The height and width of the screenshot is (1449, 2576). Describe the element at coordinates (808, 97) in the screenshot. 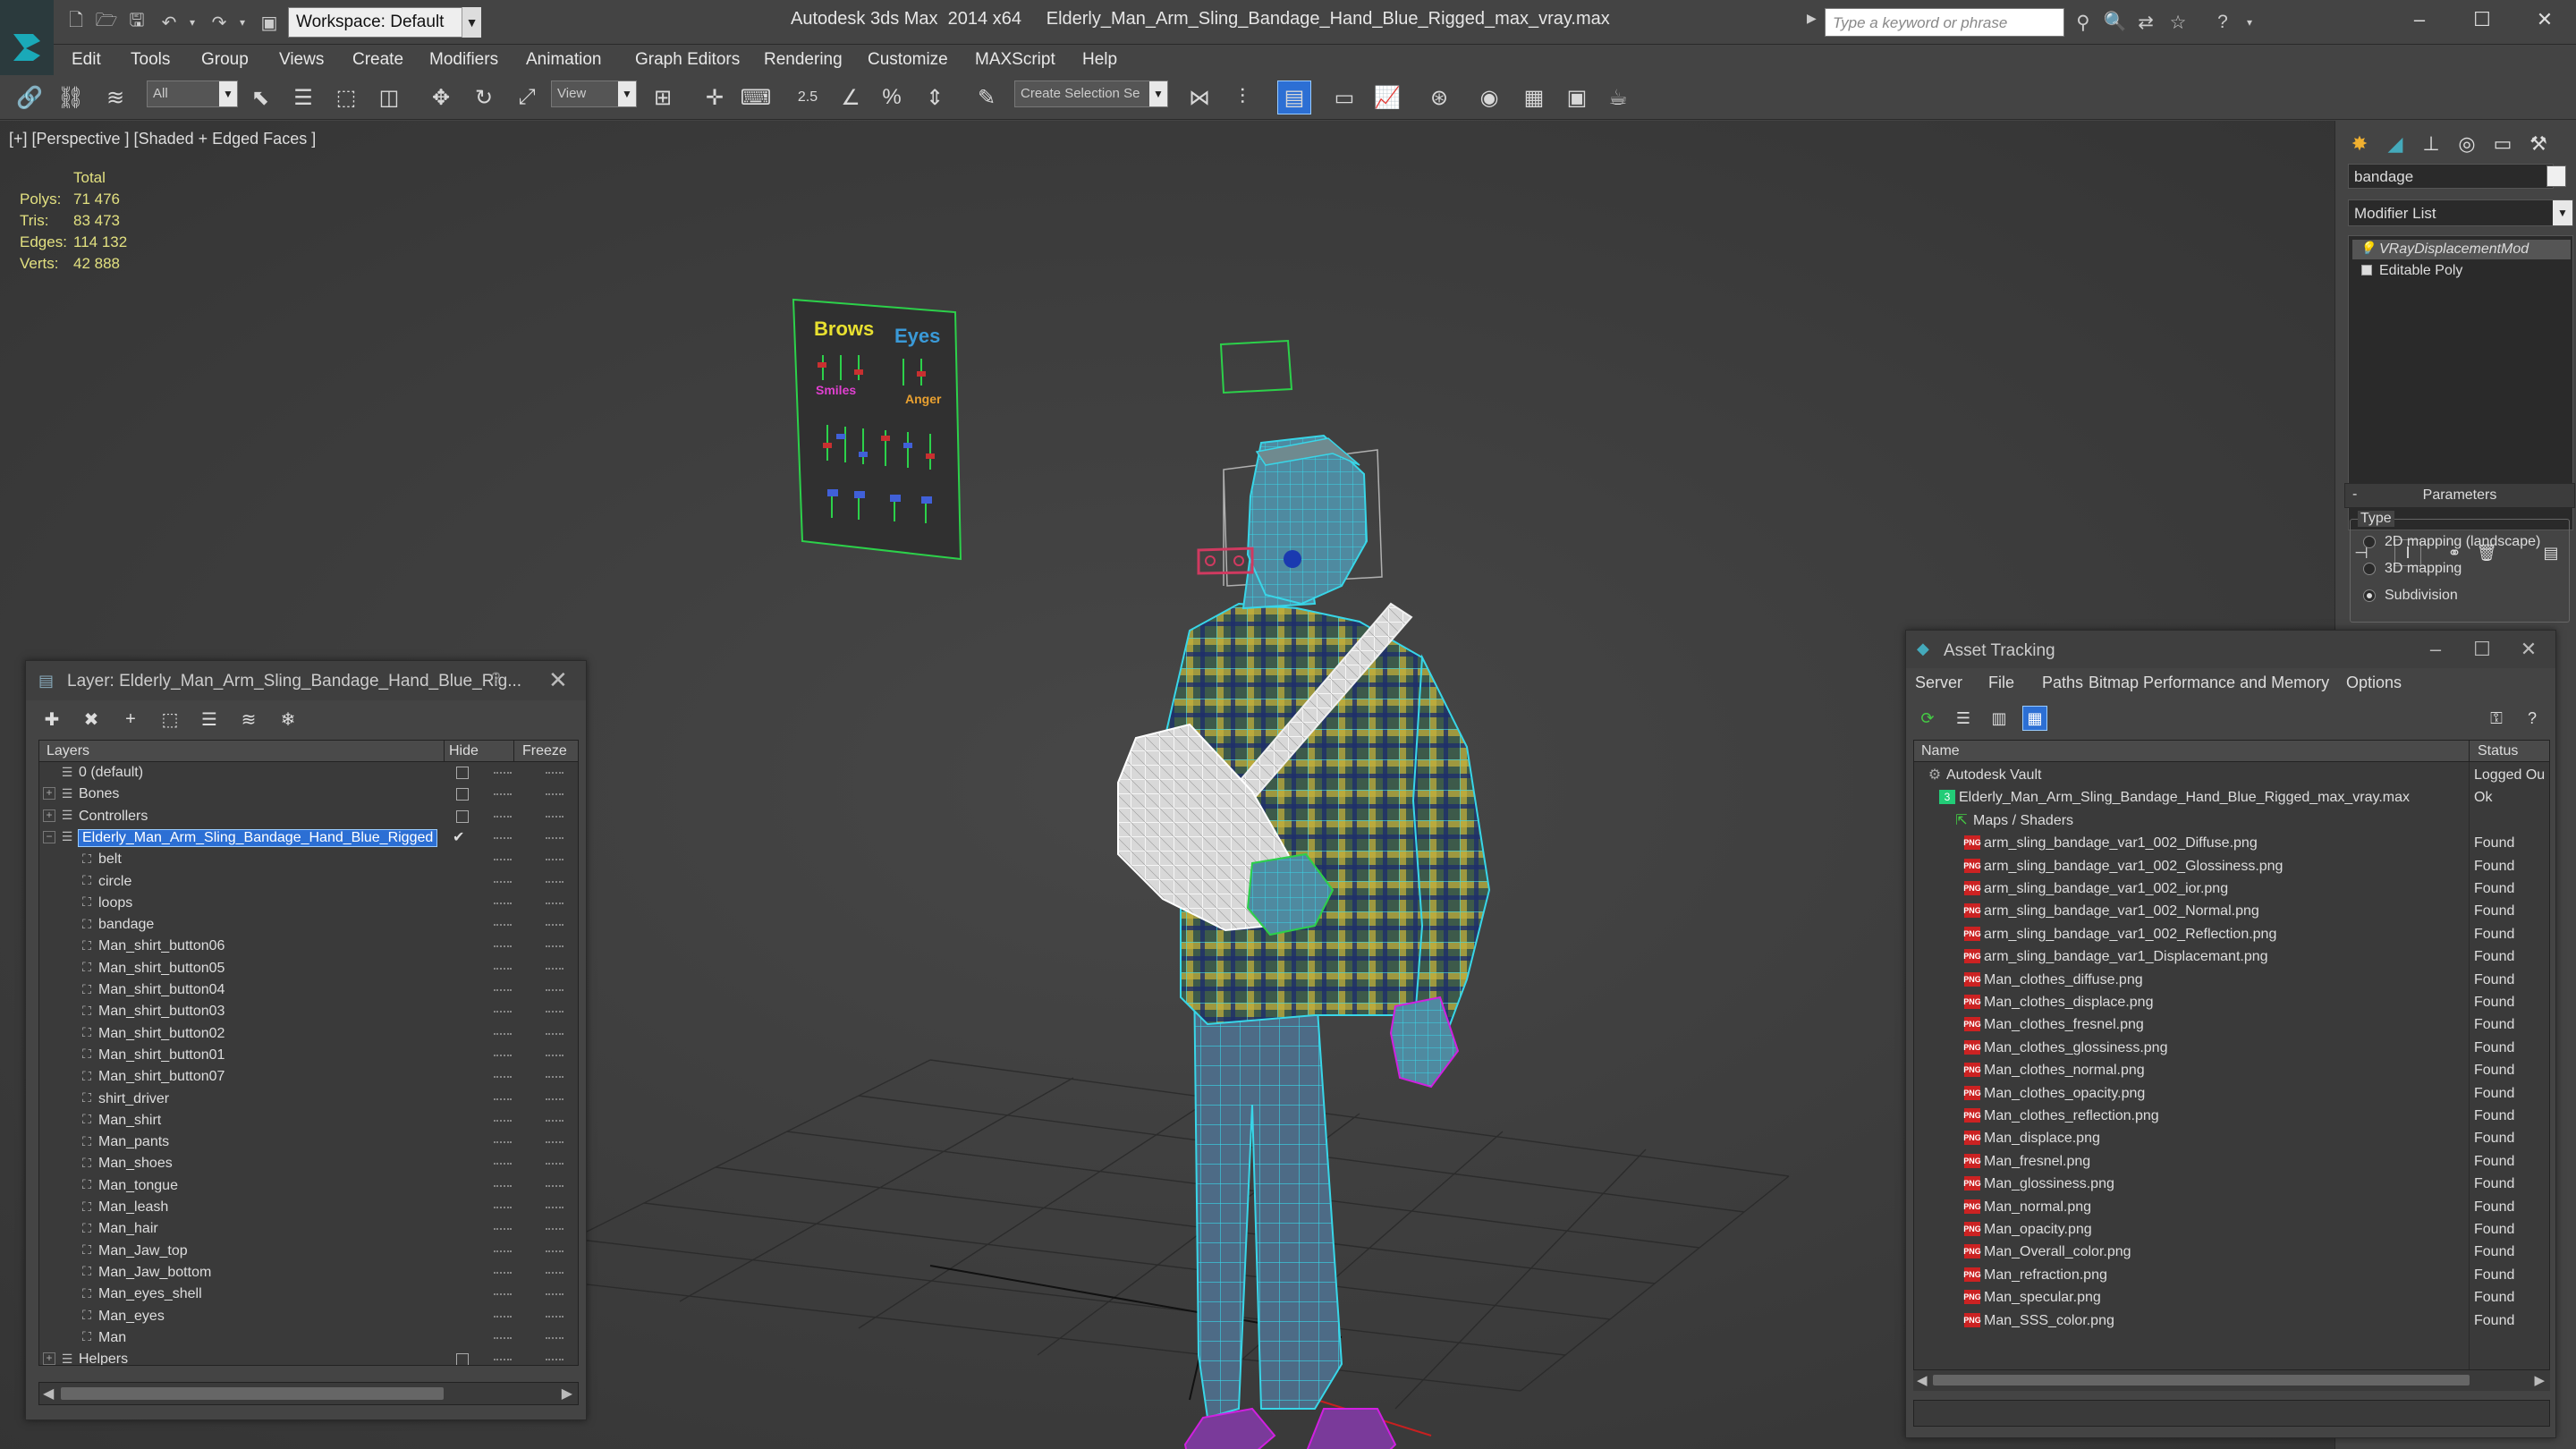

I see `snap-toggle-icon: 2.5` at that location.